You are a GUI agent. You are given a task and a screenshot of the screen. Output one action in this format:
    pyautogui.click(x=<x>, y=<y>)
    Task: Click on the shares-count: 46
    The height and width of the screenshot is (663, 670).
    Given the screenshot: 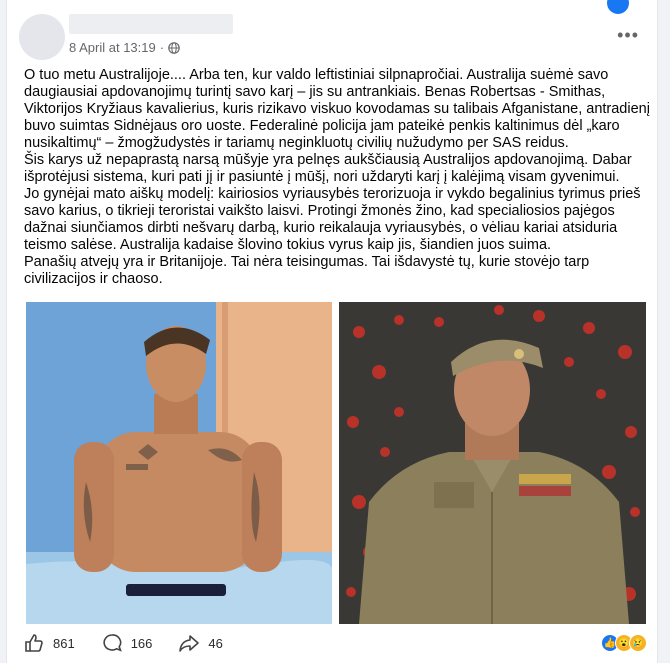 What is the action you would take?
    pyautogui.click(x=215, y=643)
    